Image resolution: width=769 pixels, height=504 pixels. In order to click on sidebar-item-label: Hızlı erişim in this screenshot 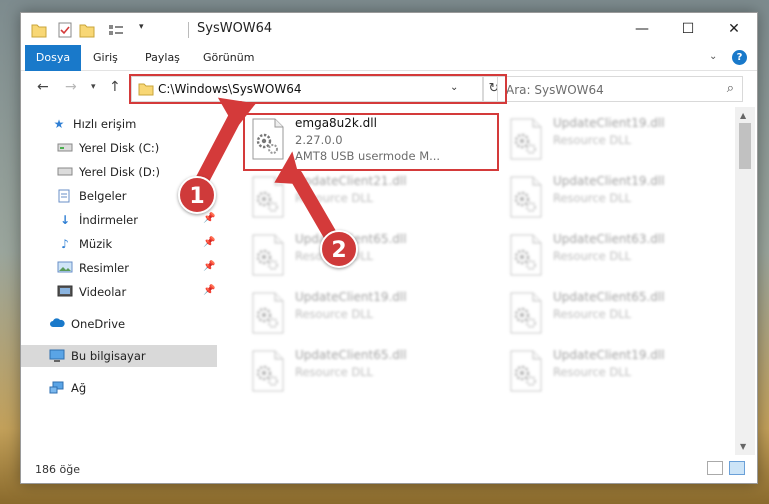, I will do `click(105, 124)`.